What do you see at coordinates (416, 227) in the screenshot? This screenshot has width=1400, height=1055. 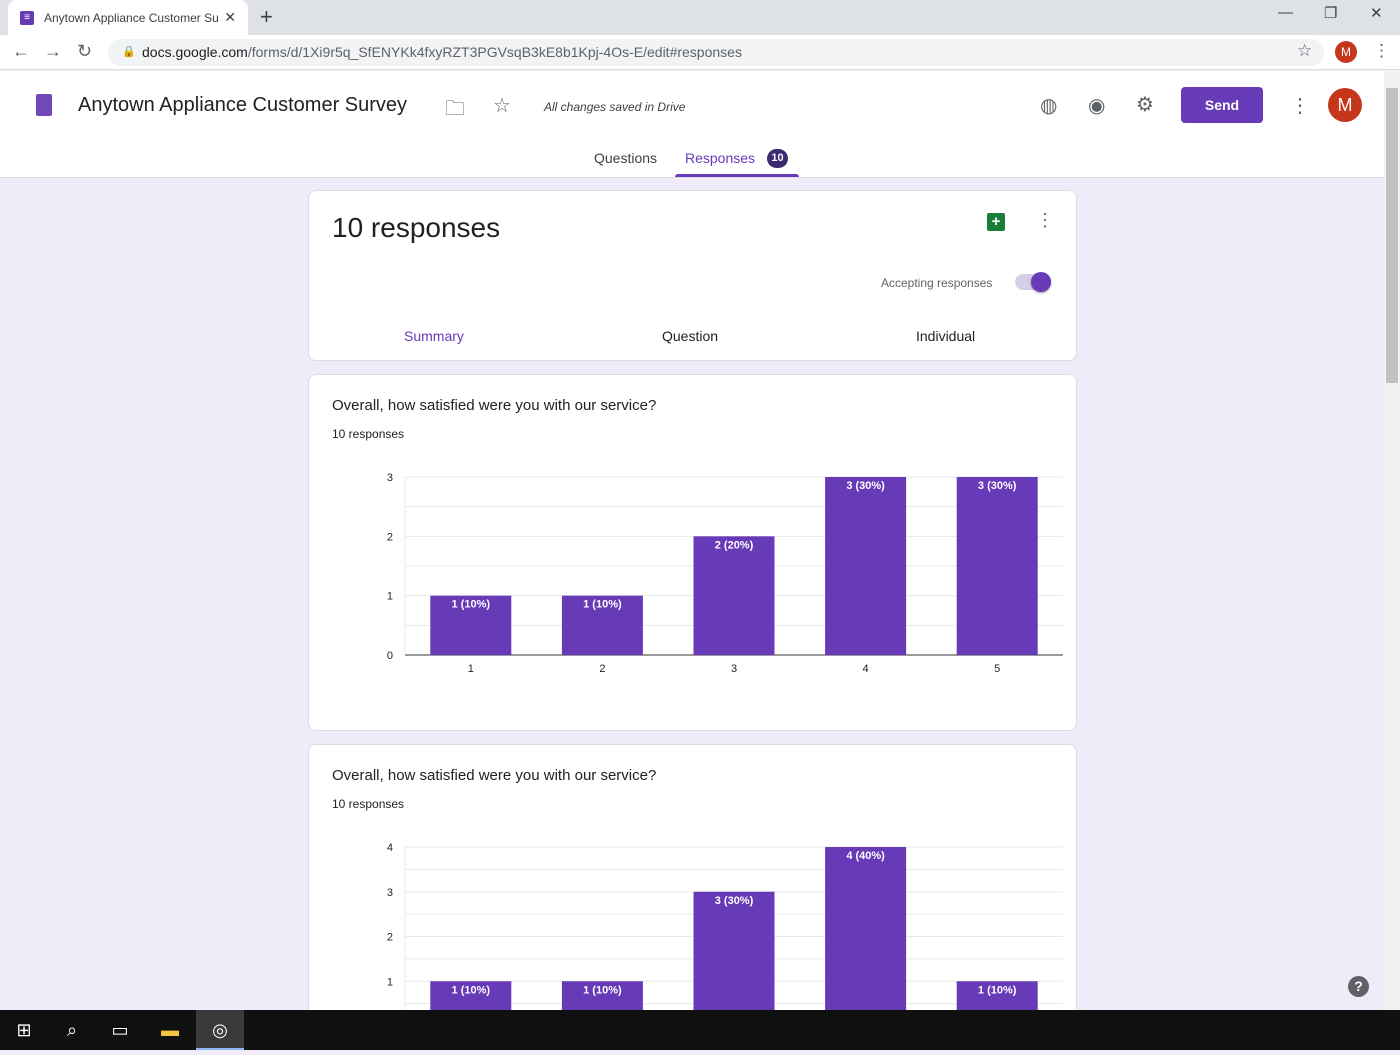 I see `responses-heading: 10 responses` at bounding box center [416, 227].